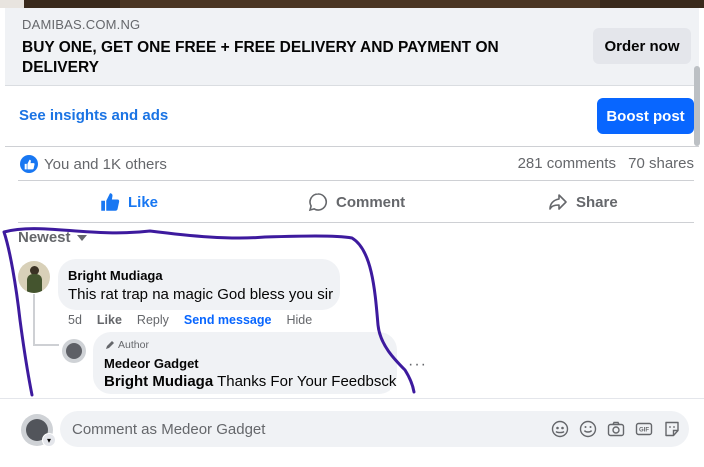  Describe the element at coordinates (115, 275) in the screenshot. I see `comment-author: Bright Mudiaga` at that location.